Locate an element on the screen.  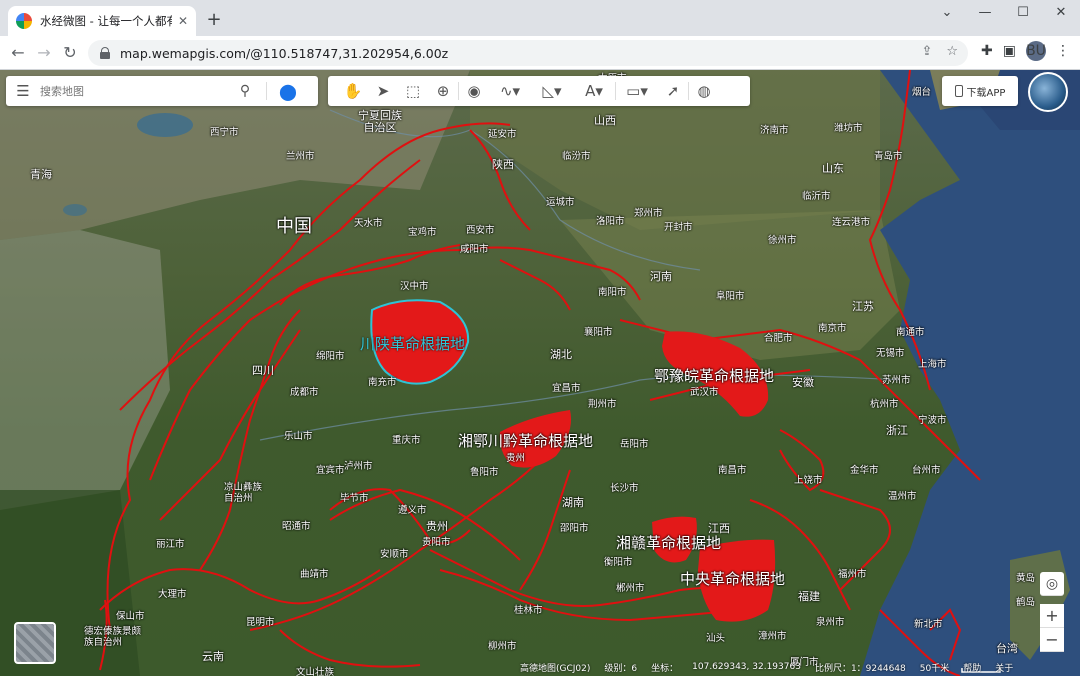
city-label: 绵阳市 is located at coordinates (330, 356).